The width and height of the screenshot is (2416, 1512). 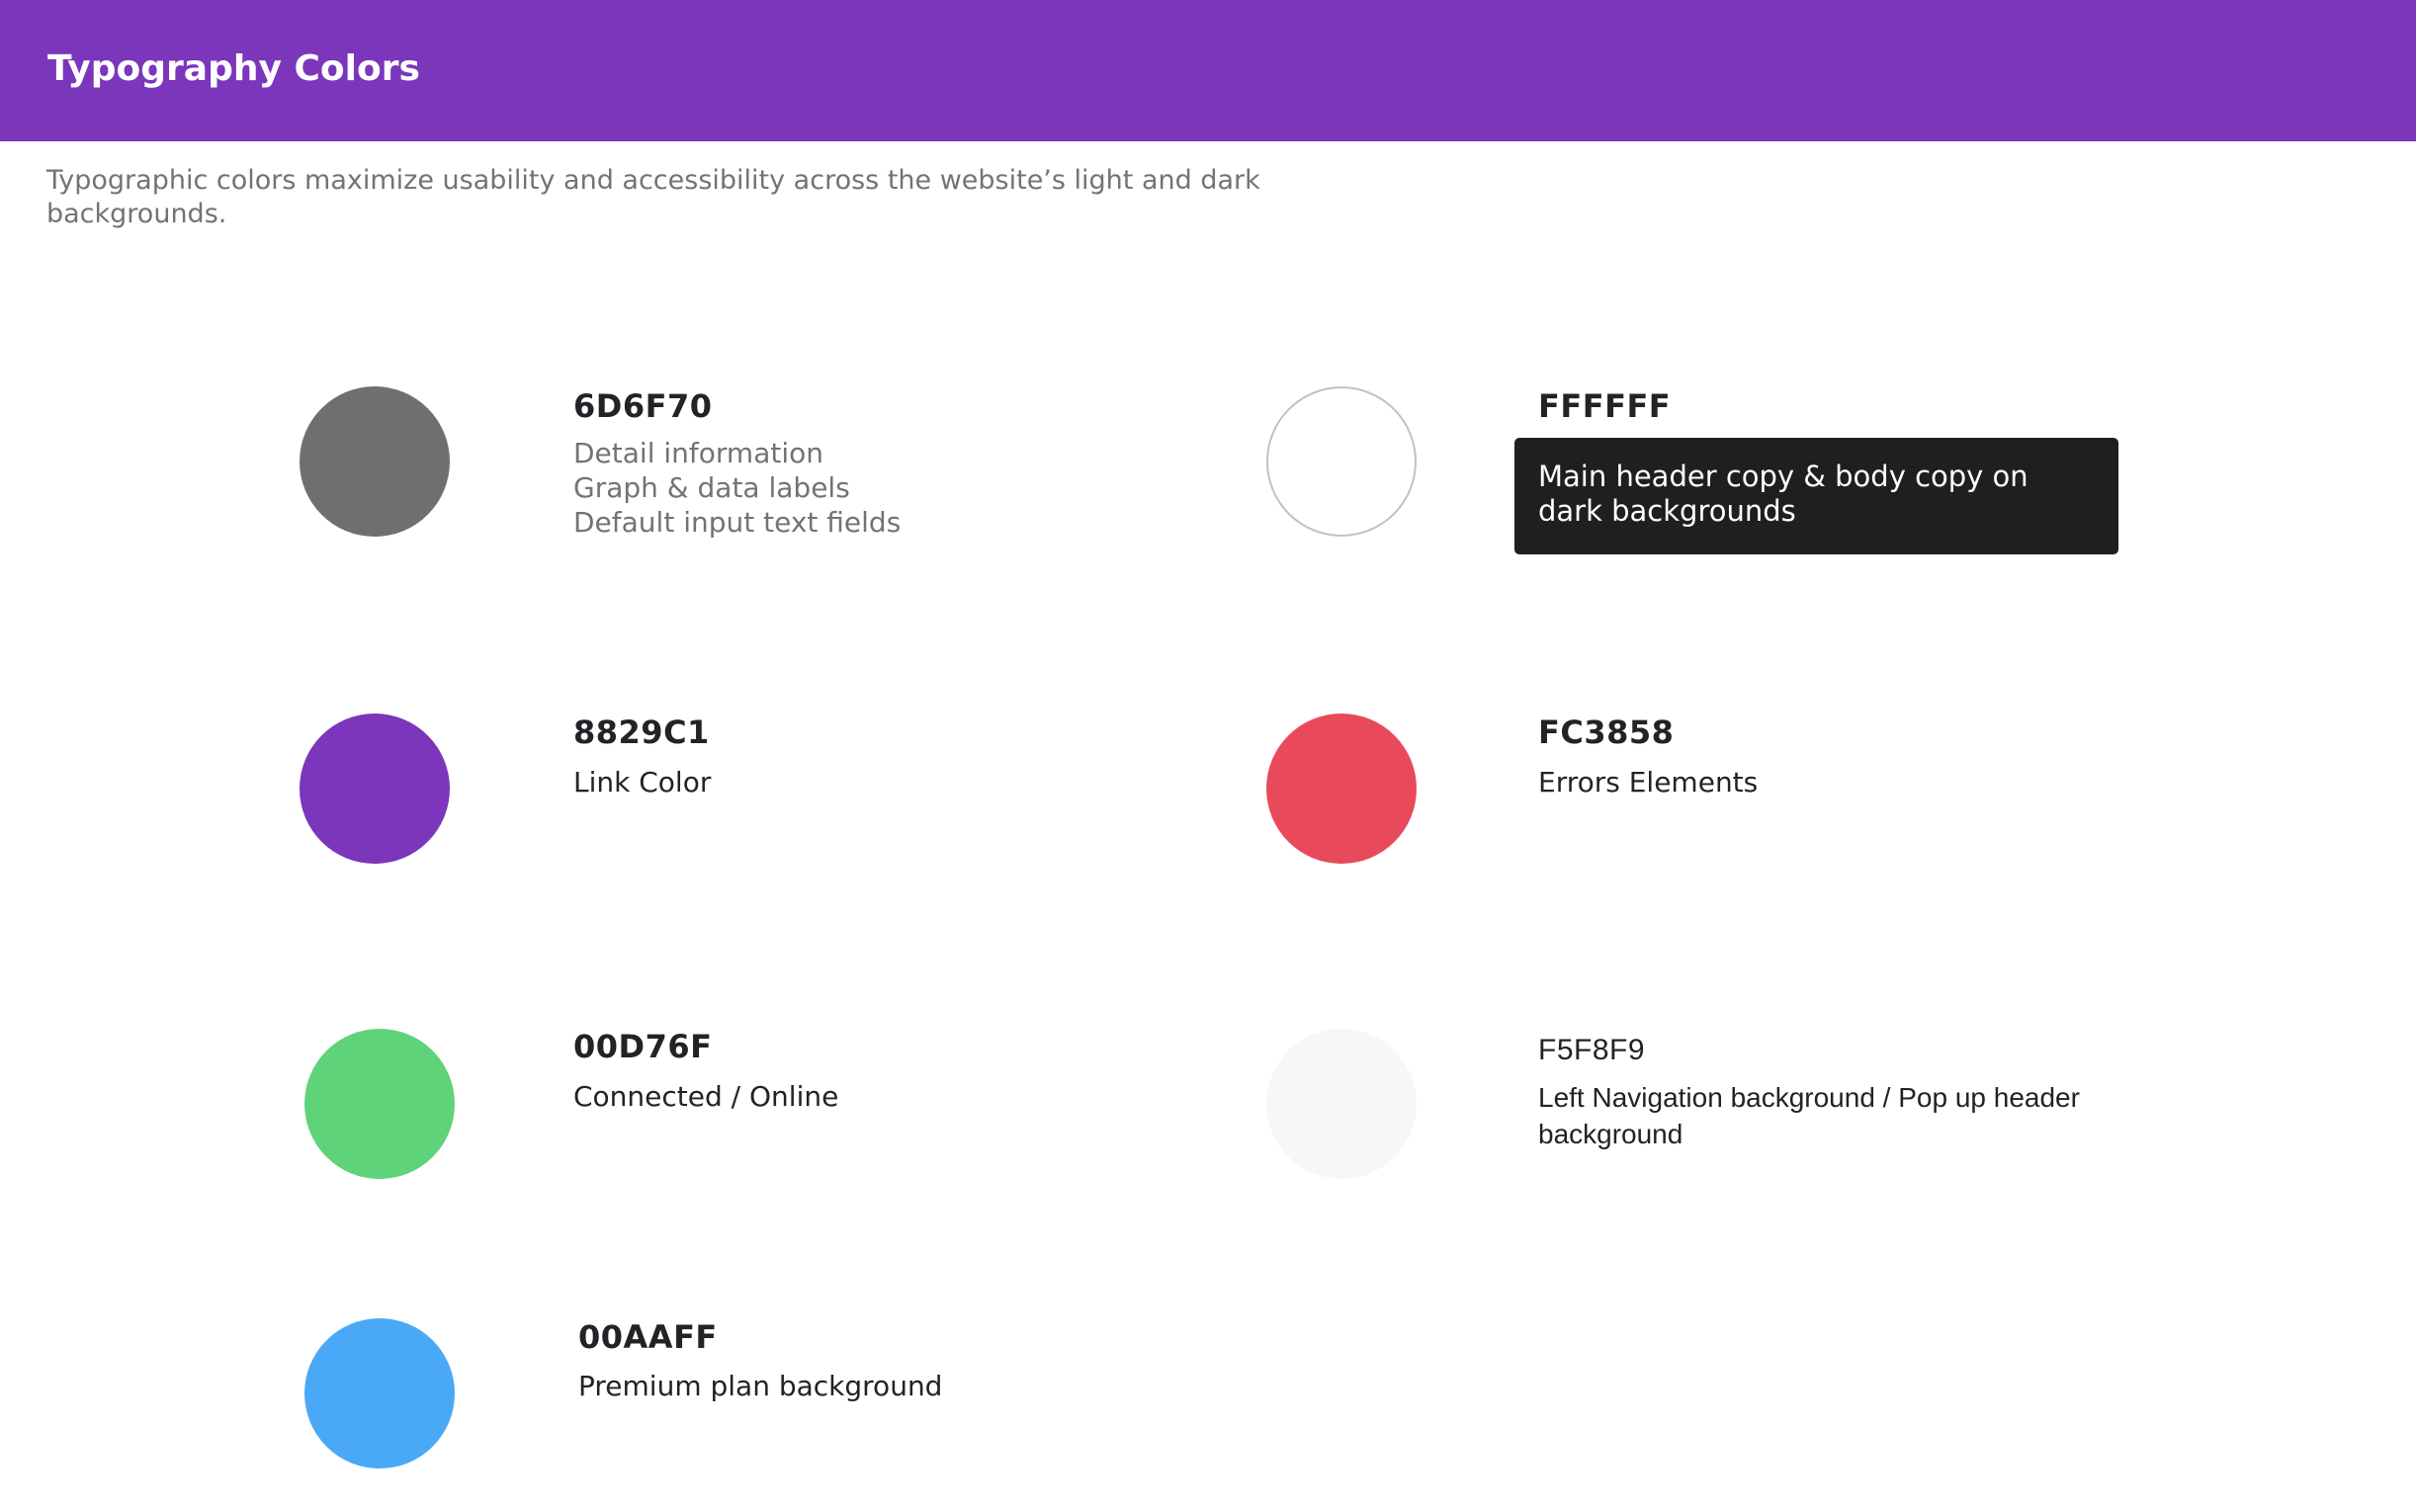 What do you see at coordinates (643, 406) in the screenshot?
I see `hex-code-6d6f70: 6D6F70` at bounding box center [643, 406].